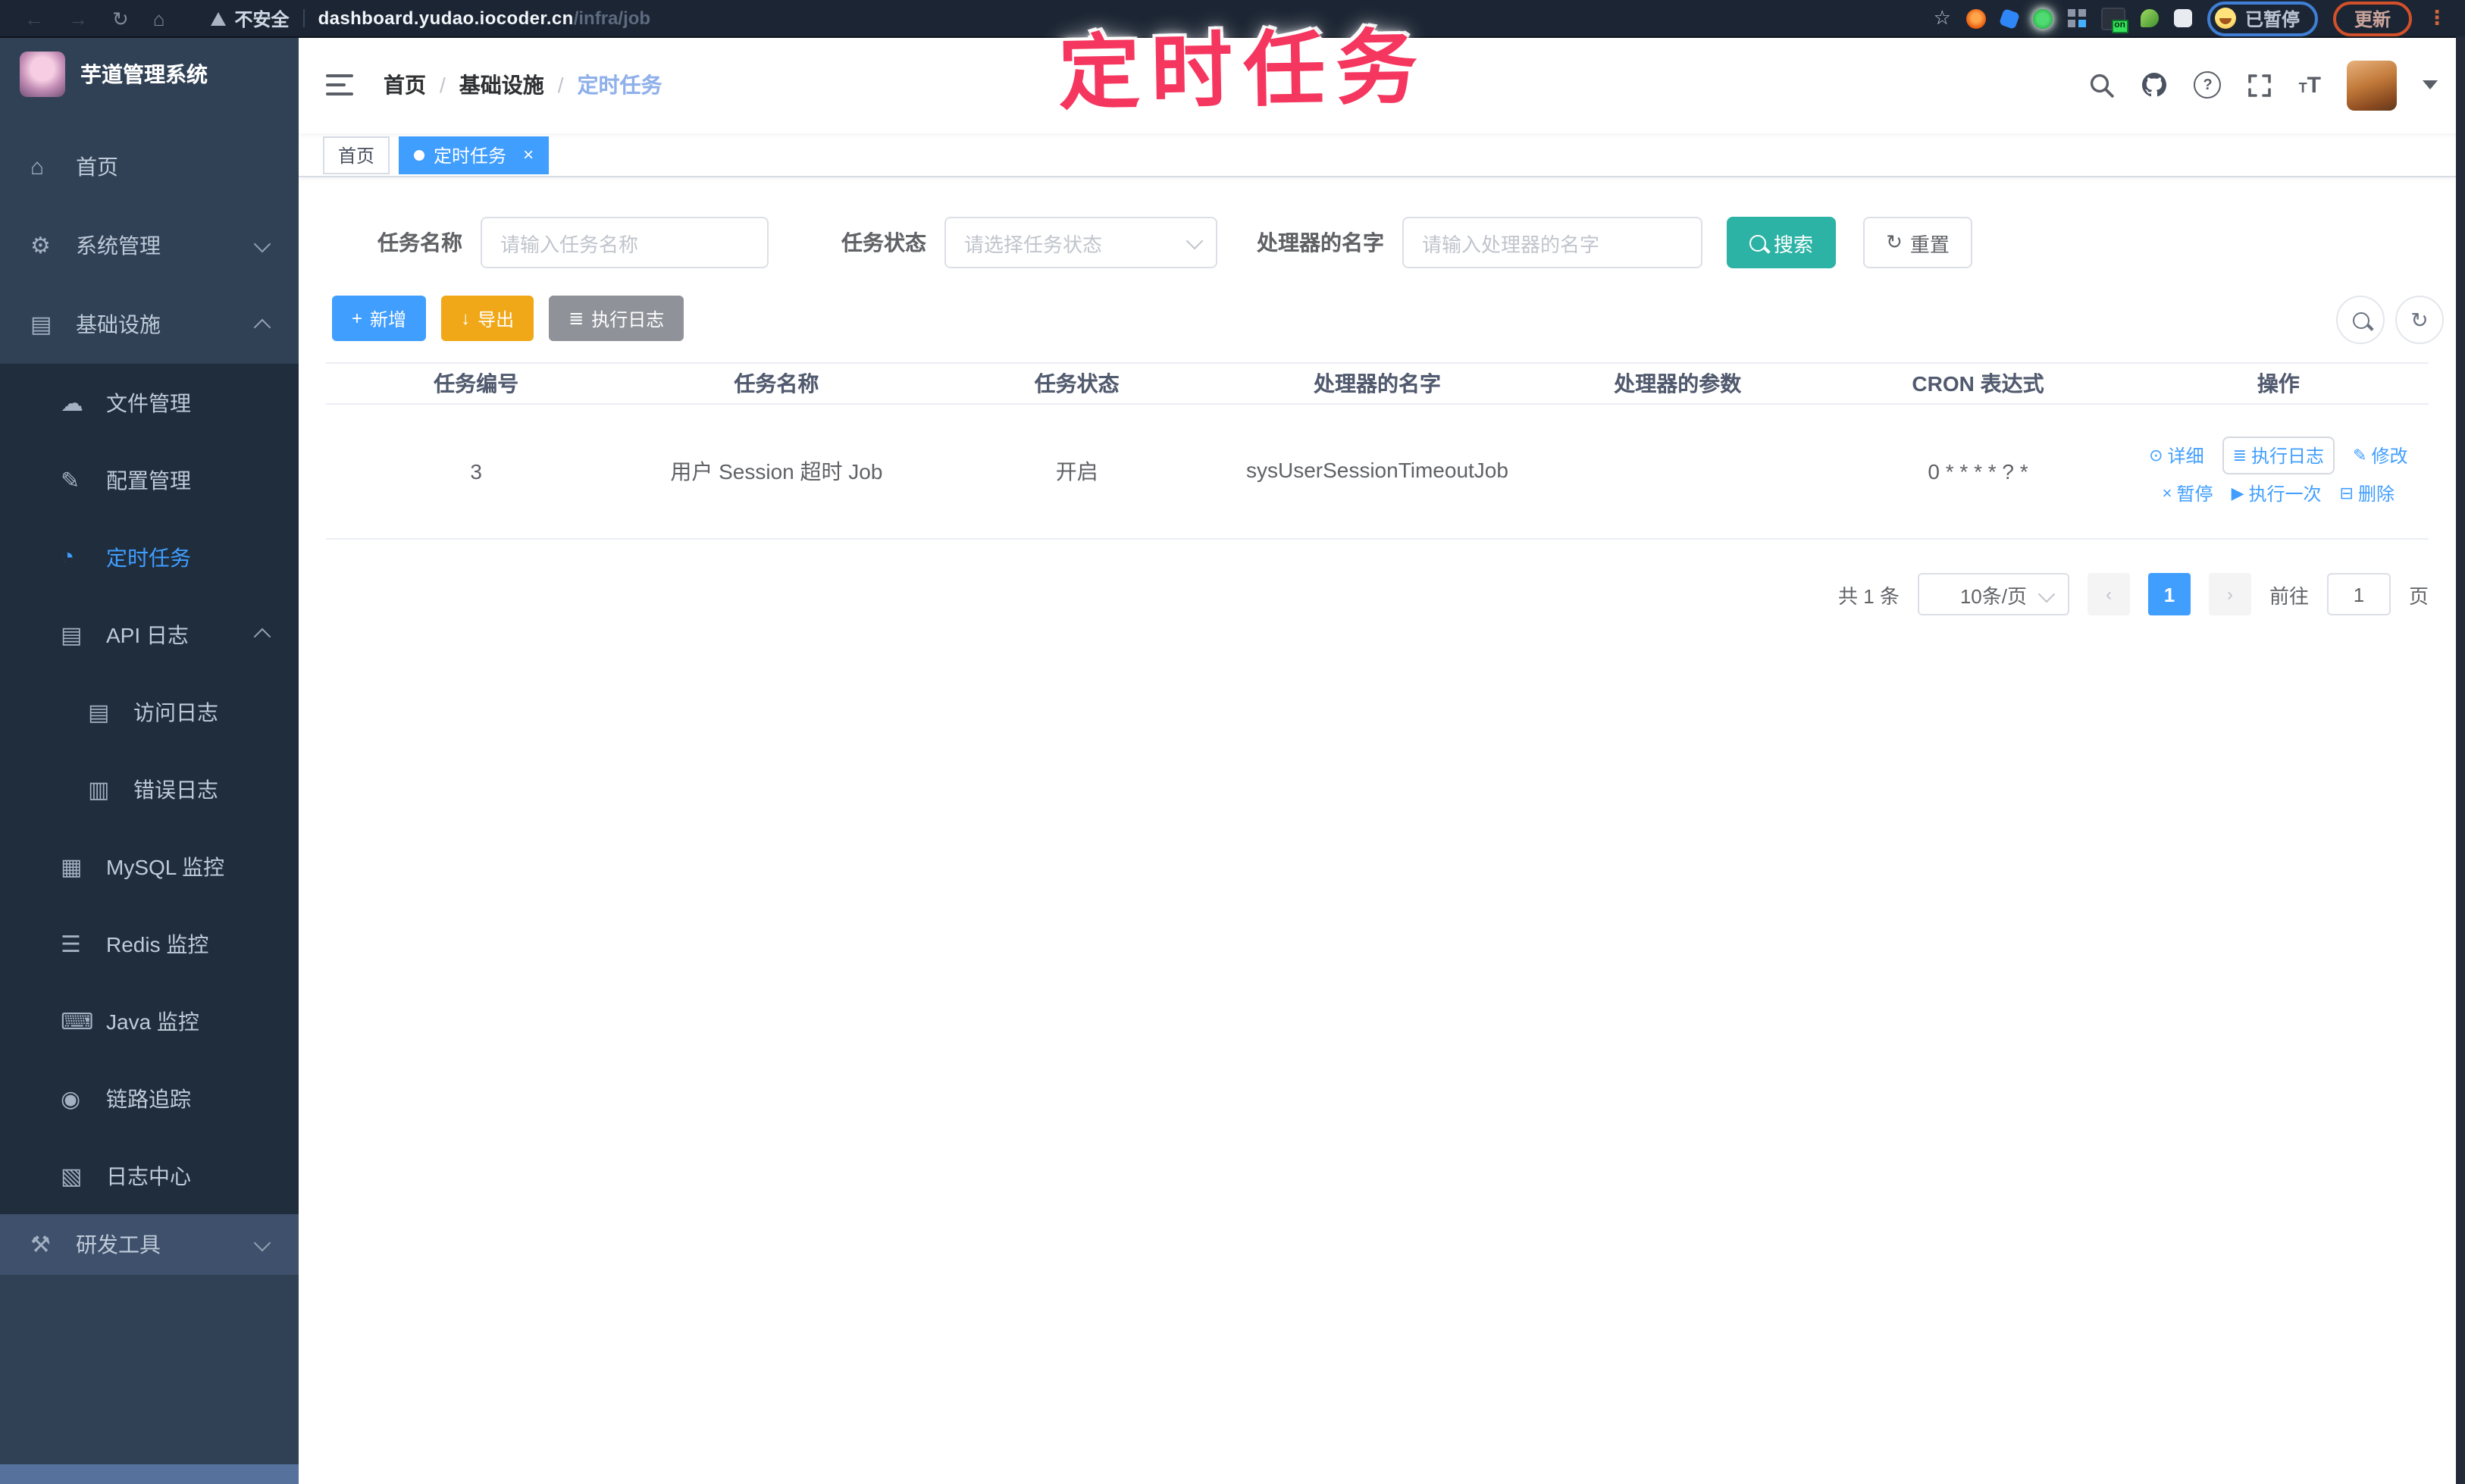  Describe the element at coordinates (419, 243) in the screenshot. I see `job-name-label: 任务名称` at that location.